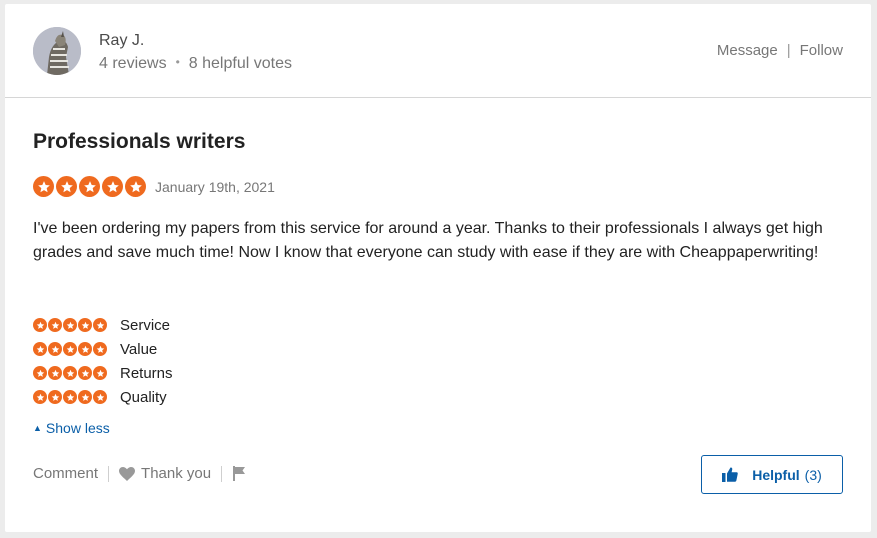 This screenshot has width=877, height=538. I want to click on review-rating: January 19th, 2021, so click(154, 186).